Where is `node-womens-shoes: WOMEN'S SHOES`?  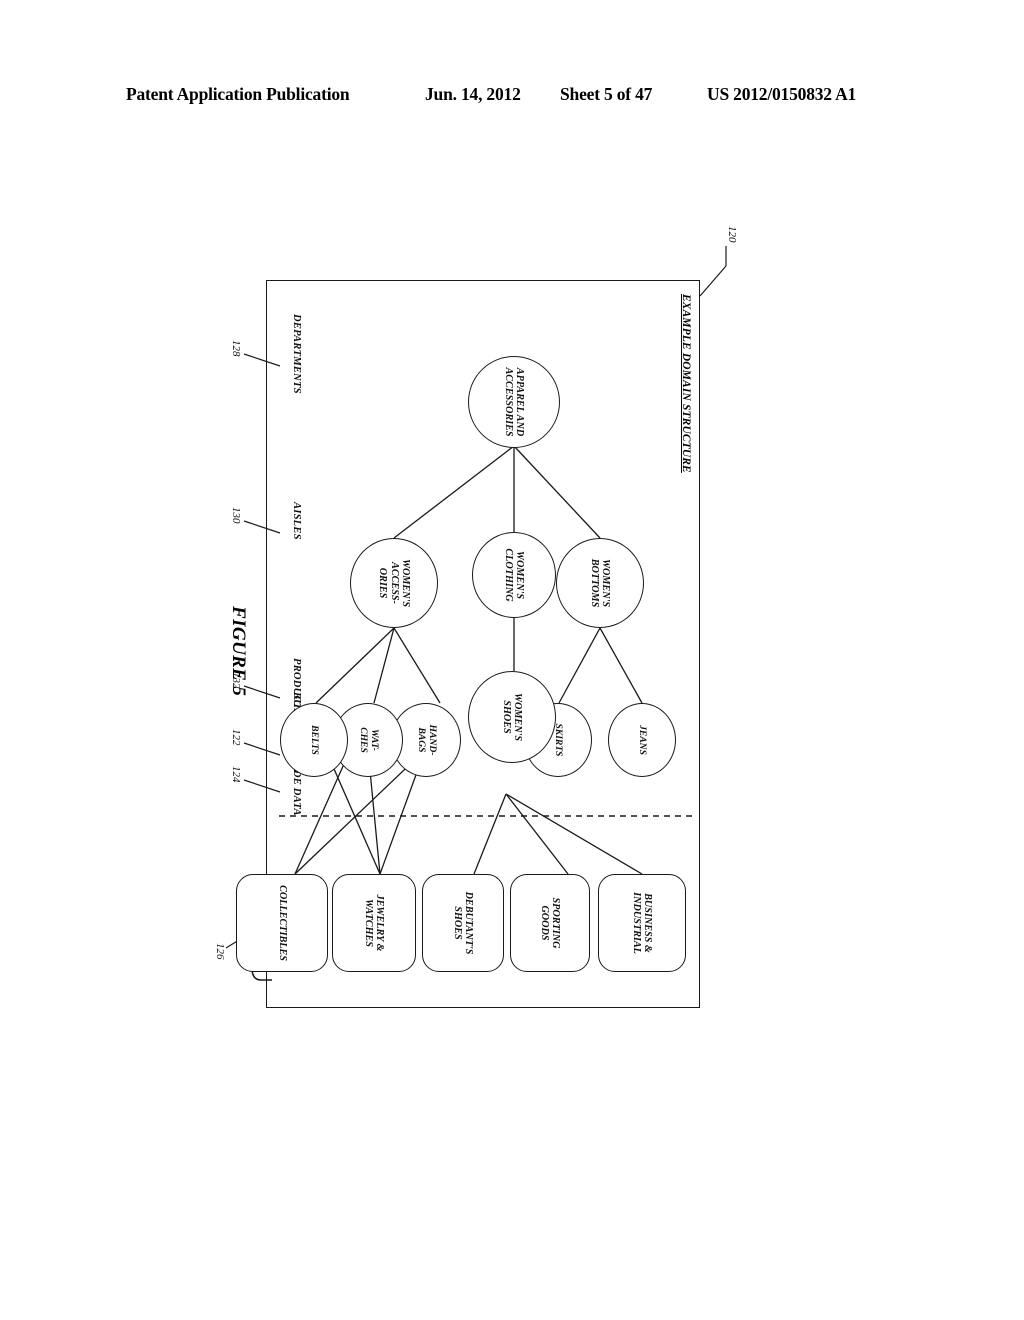
node-womens-shoes: WOMEN'S SHOES is located at coordinates (512, 717).